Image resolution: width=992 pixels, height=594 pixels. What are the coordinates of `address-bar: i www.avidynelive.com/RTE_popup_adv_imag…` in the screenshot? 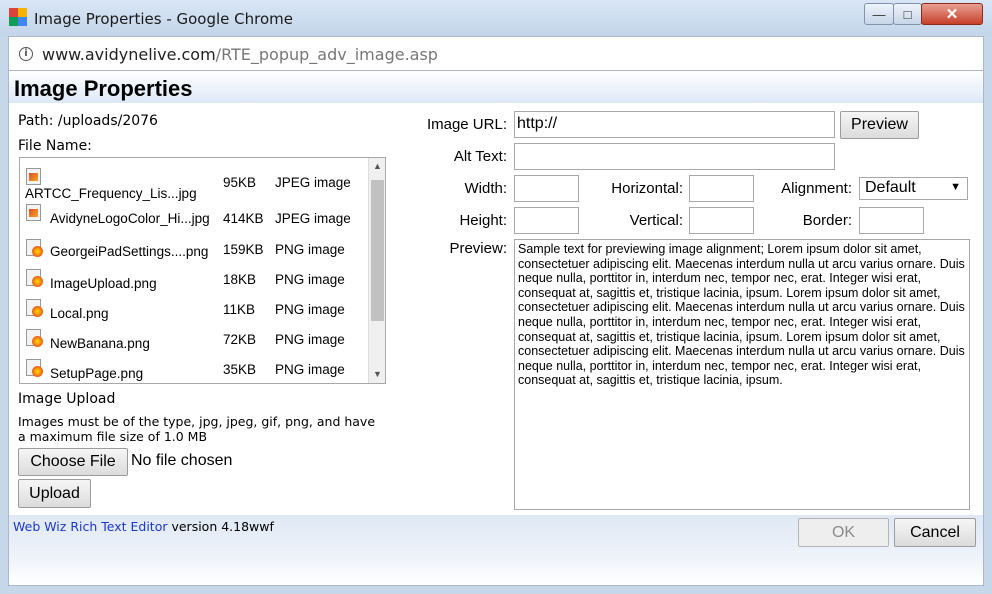 It's located at (496, 53).